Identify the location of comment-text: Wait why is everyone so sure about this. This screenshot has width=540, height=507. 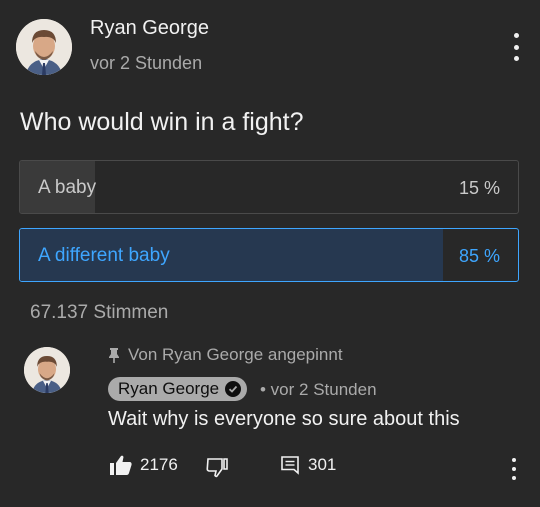
(284, 419).